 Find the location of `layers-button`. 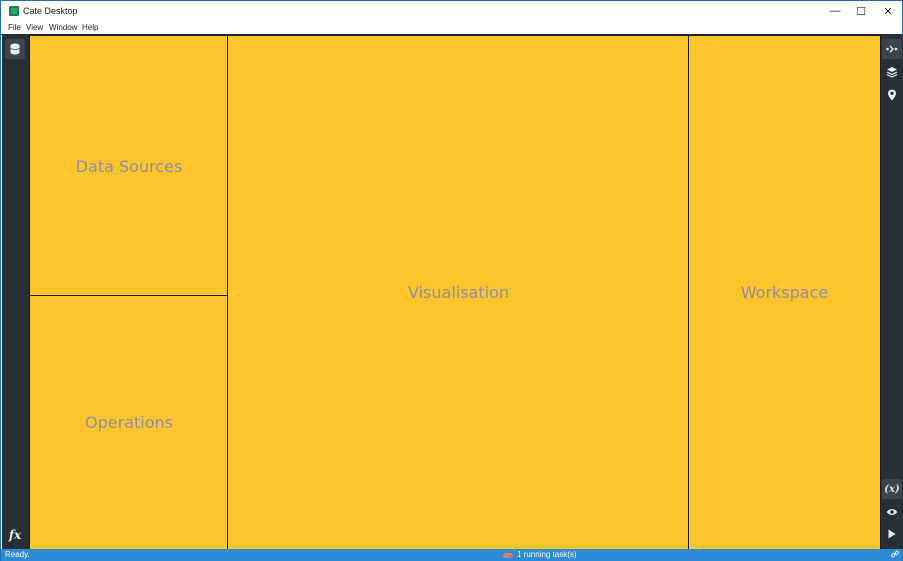

layers-button is located at coordinates (892, 72).